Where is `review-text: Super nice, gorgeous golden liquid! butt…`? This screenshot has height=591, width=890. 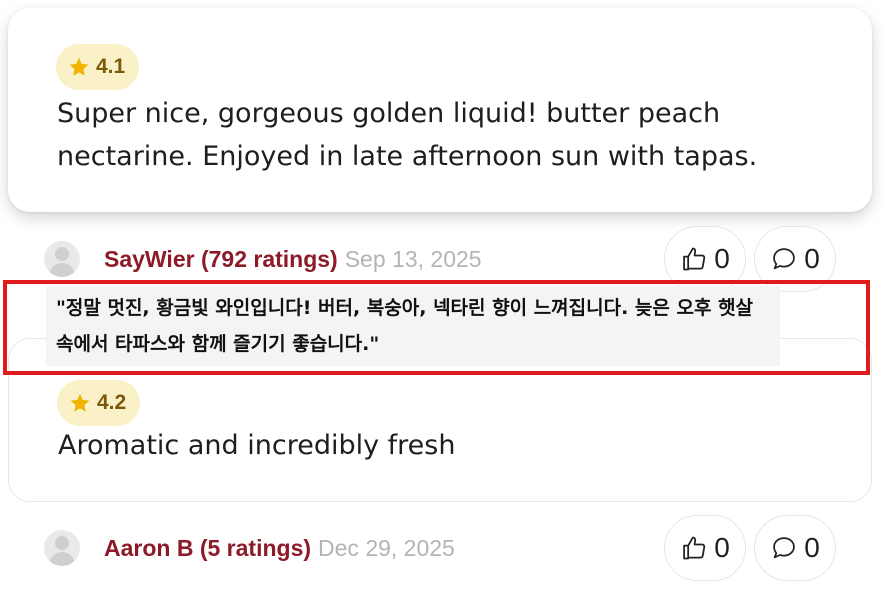 review-text: Super nice, gorgeous golden liquid! butt… is located at coordinates (407, 135).